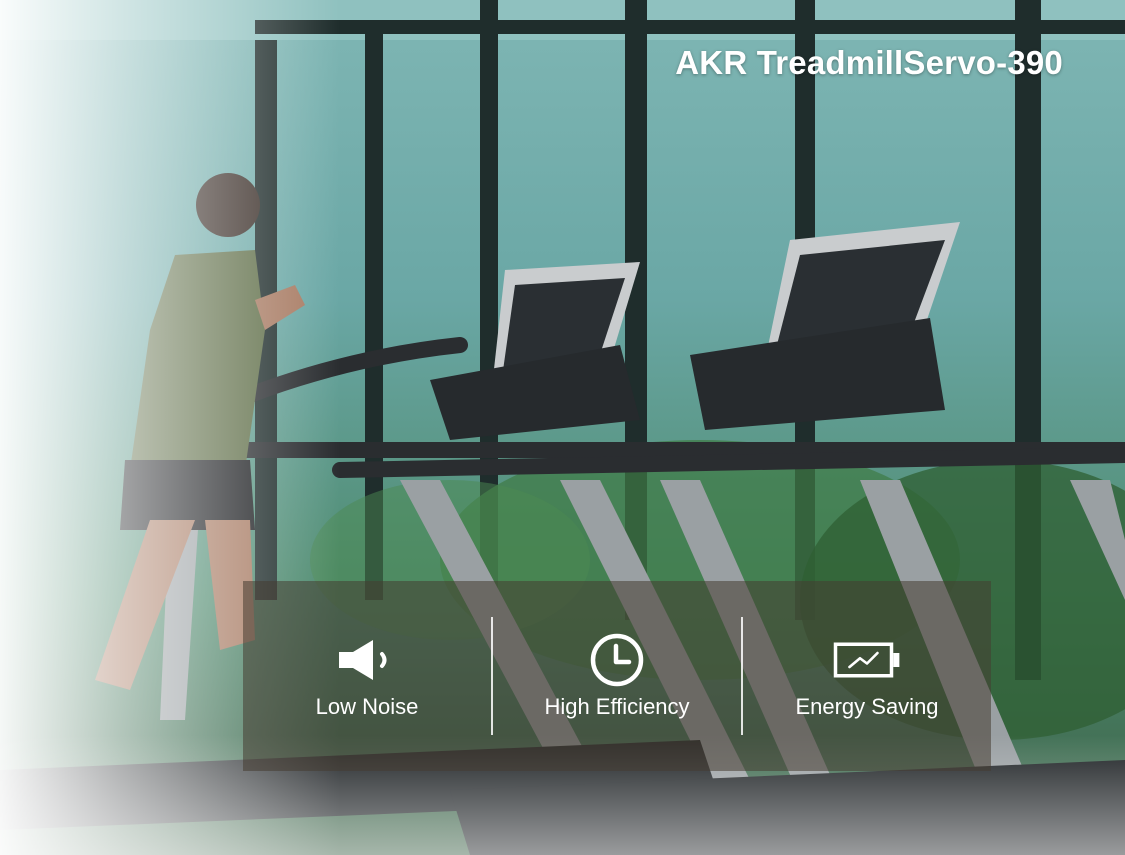 The image size is (1125, 855). What do you see at coordinates (867, 706) in the screenshot?
I see `feature-label: Energy Saving` at bounding box center [867, 706].